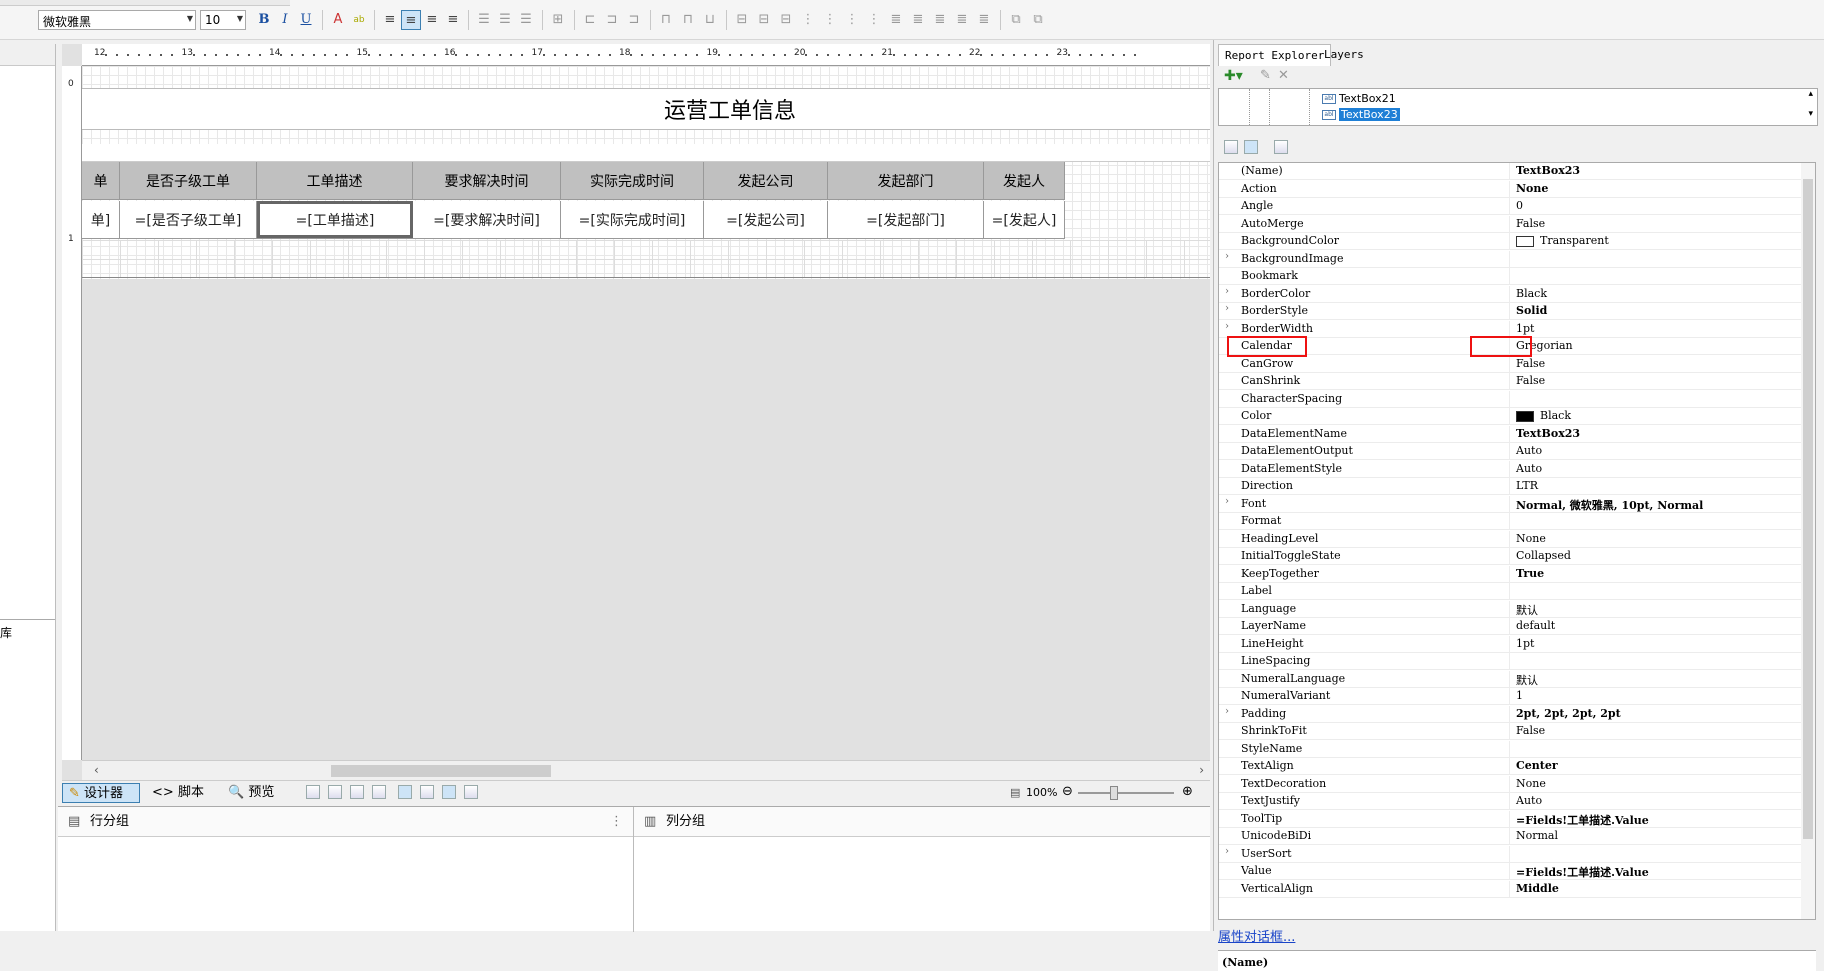 This screenshot has width=1824, height=971. Describe the element at coordinates (1275, 55) in the screenshot. I see `tab-report-explorer: Report Explorer` at that location.